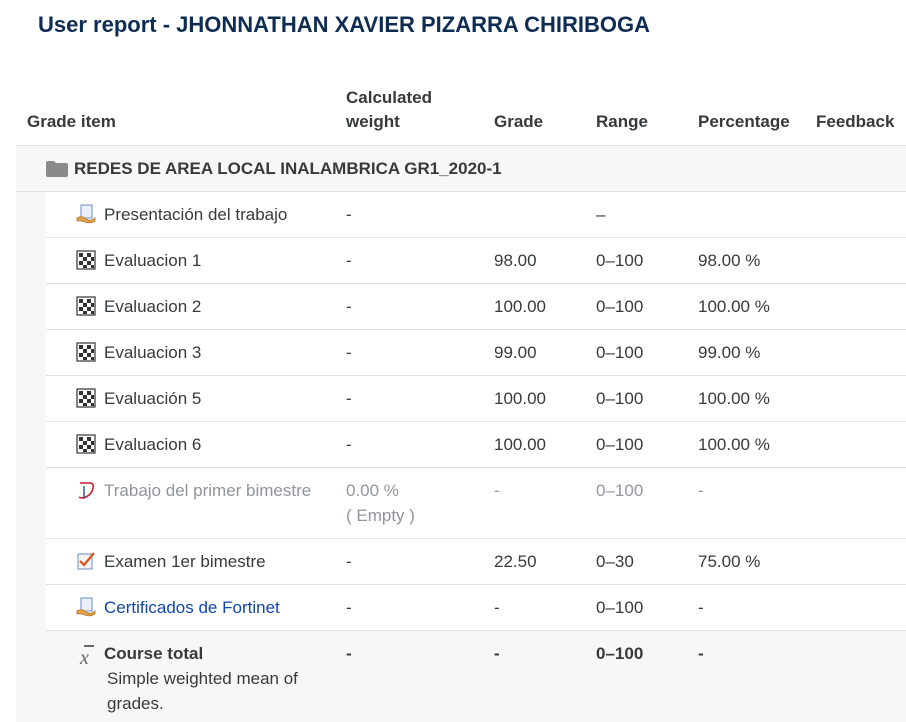 The height and width of the screenshot is (722, 906). I want to click on table-row: Evaluacion 1 - 98.00 0–100 98.00 %, so click(476, 261).